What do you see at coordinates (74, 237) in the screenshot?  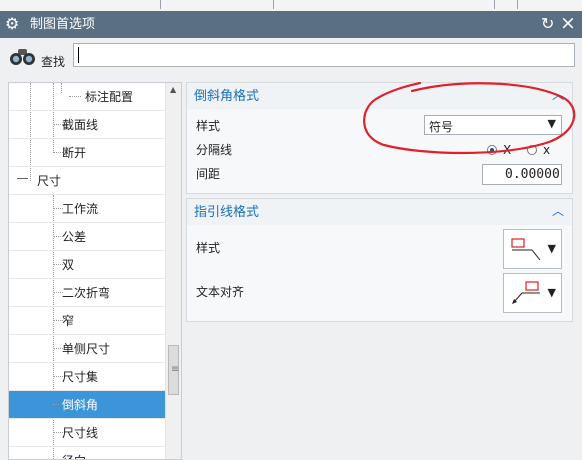 I see `tree-item-label: 公差` at bounding box center [74, 237].